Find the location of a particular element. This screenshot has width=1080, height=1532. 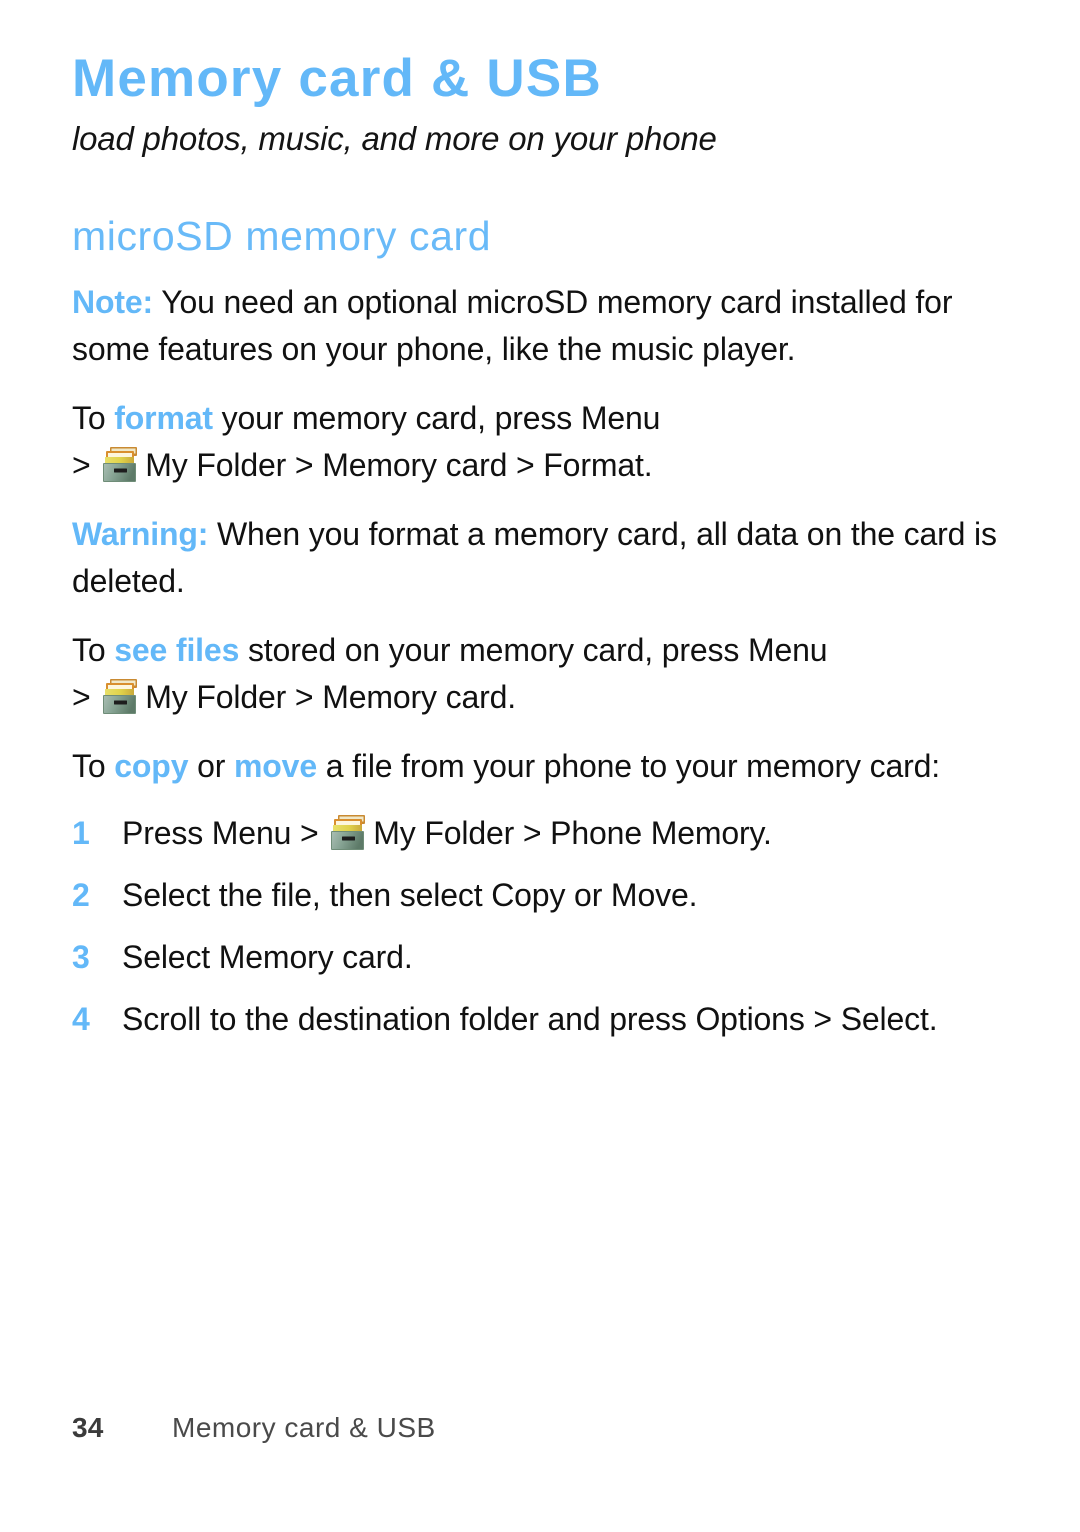

see-files-accent-word: see files is located at coordinates (177, 650).